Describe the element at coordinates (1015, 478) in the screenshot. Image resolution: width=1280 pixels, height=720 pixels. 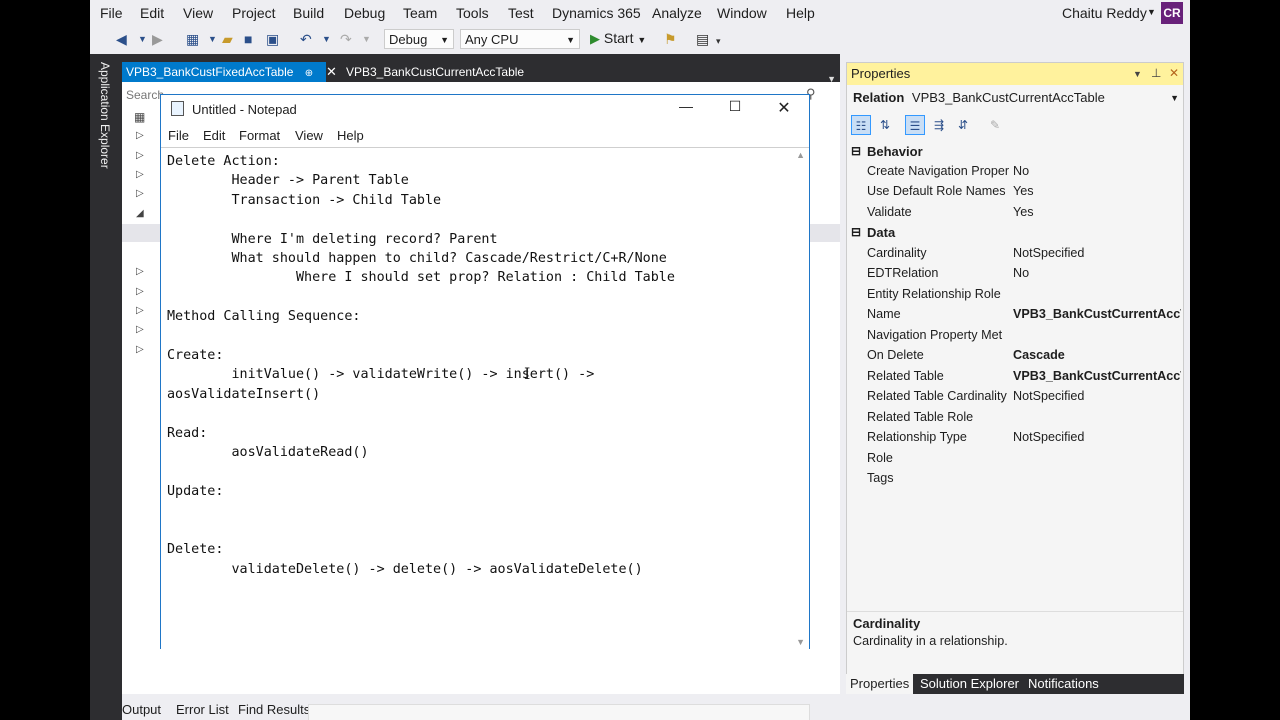
I see `property-row: Tags` at that location.